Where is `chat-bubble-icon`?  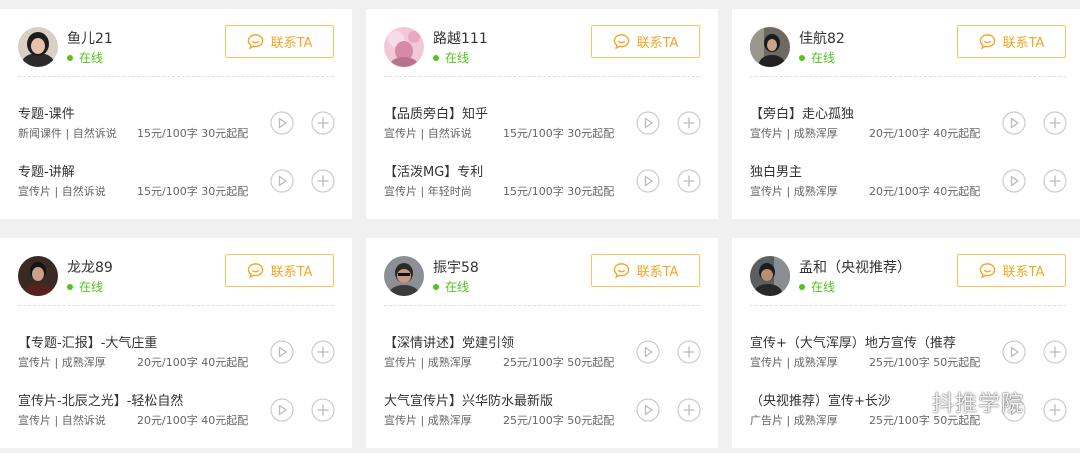 chat-bubble-icon is located at coordinates (621, 271).